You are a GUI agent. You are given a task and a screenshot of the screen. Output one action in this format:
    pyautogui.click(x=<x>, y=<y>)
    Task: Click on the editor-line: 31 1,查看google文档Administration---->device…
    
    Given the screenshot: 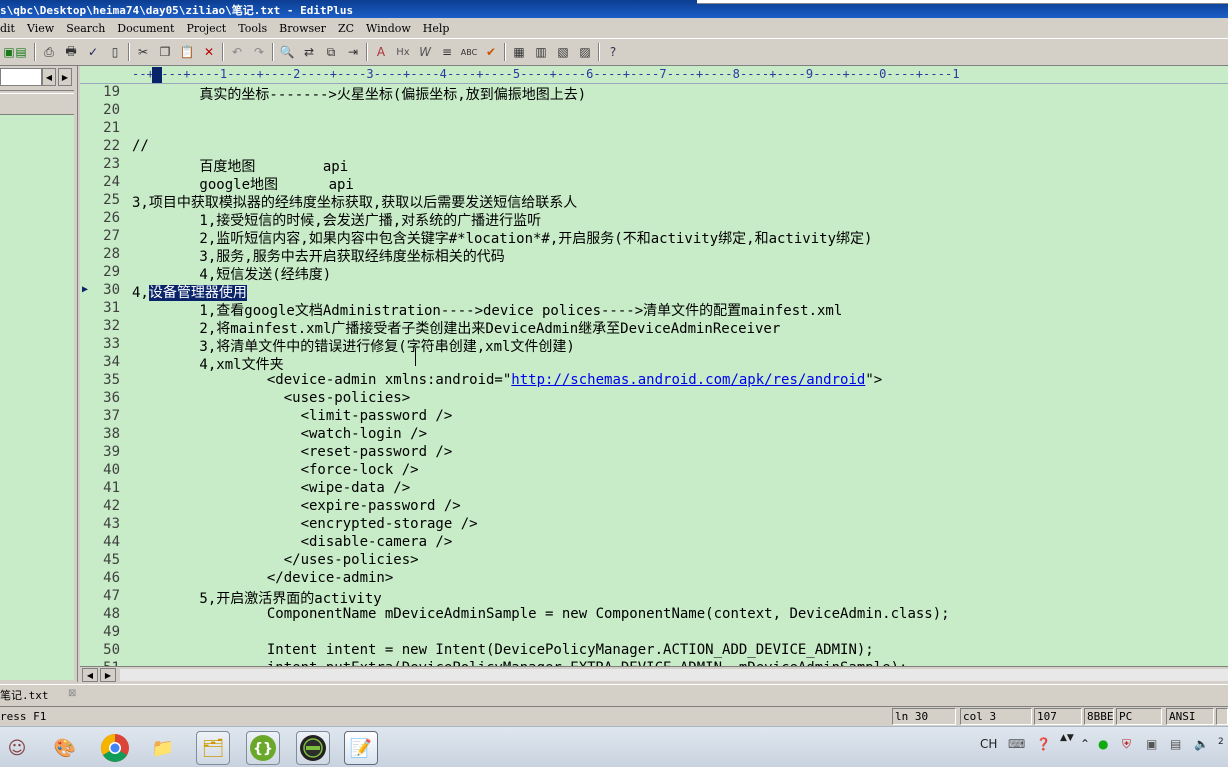 What is the action you would take?
    pyautogui.click(x=654, y=309)
    